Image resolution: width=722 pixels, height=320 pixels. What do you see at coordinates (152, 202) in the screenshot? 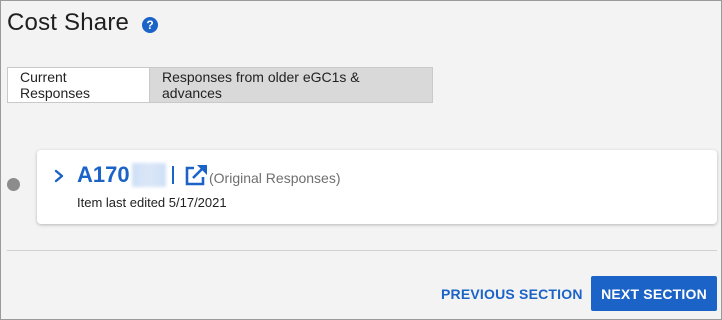
I see `last-edited-text: Item last edited 5/17/2021` at bounding box center [152, 202].